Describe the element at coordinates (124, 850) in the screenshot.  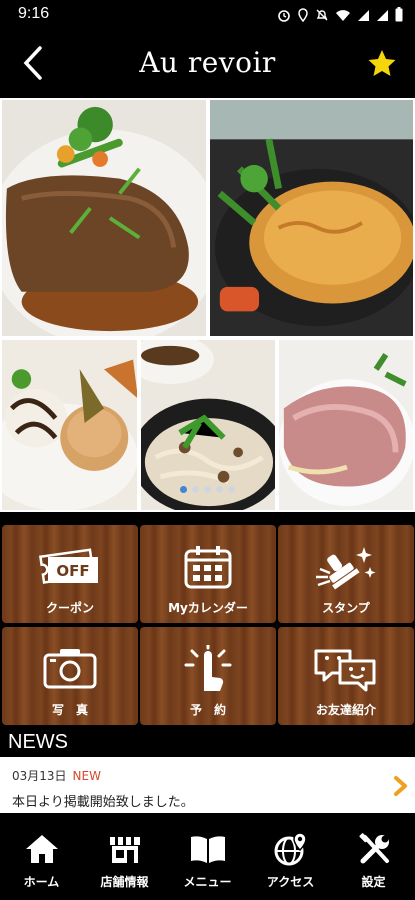
I see `store-icon` at that location.